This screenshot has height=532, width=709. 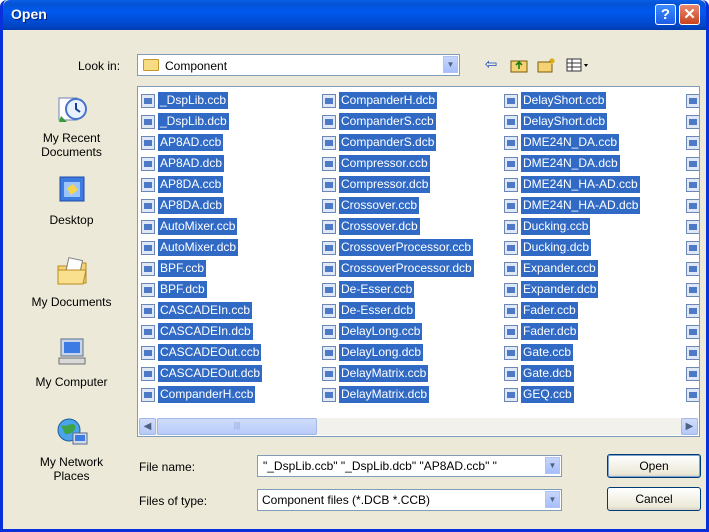 I want to click on file-name-label: File name:, so click(x=167, y=467).